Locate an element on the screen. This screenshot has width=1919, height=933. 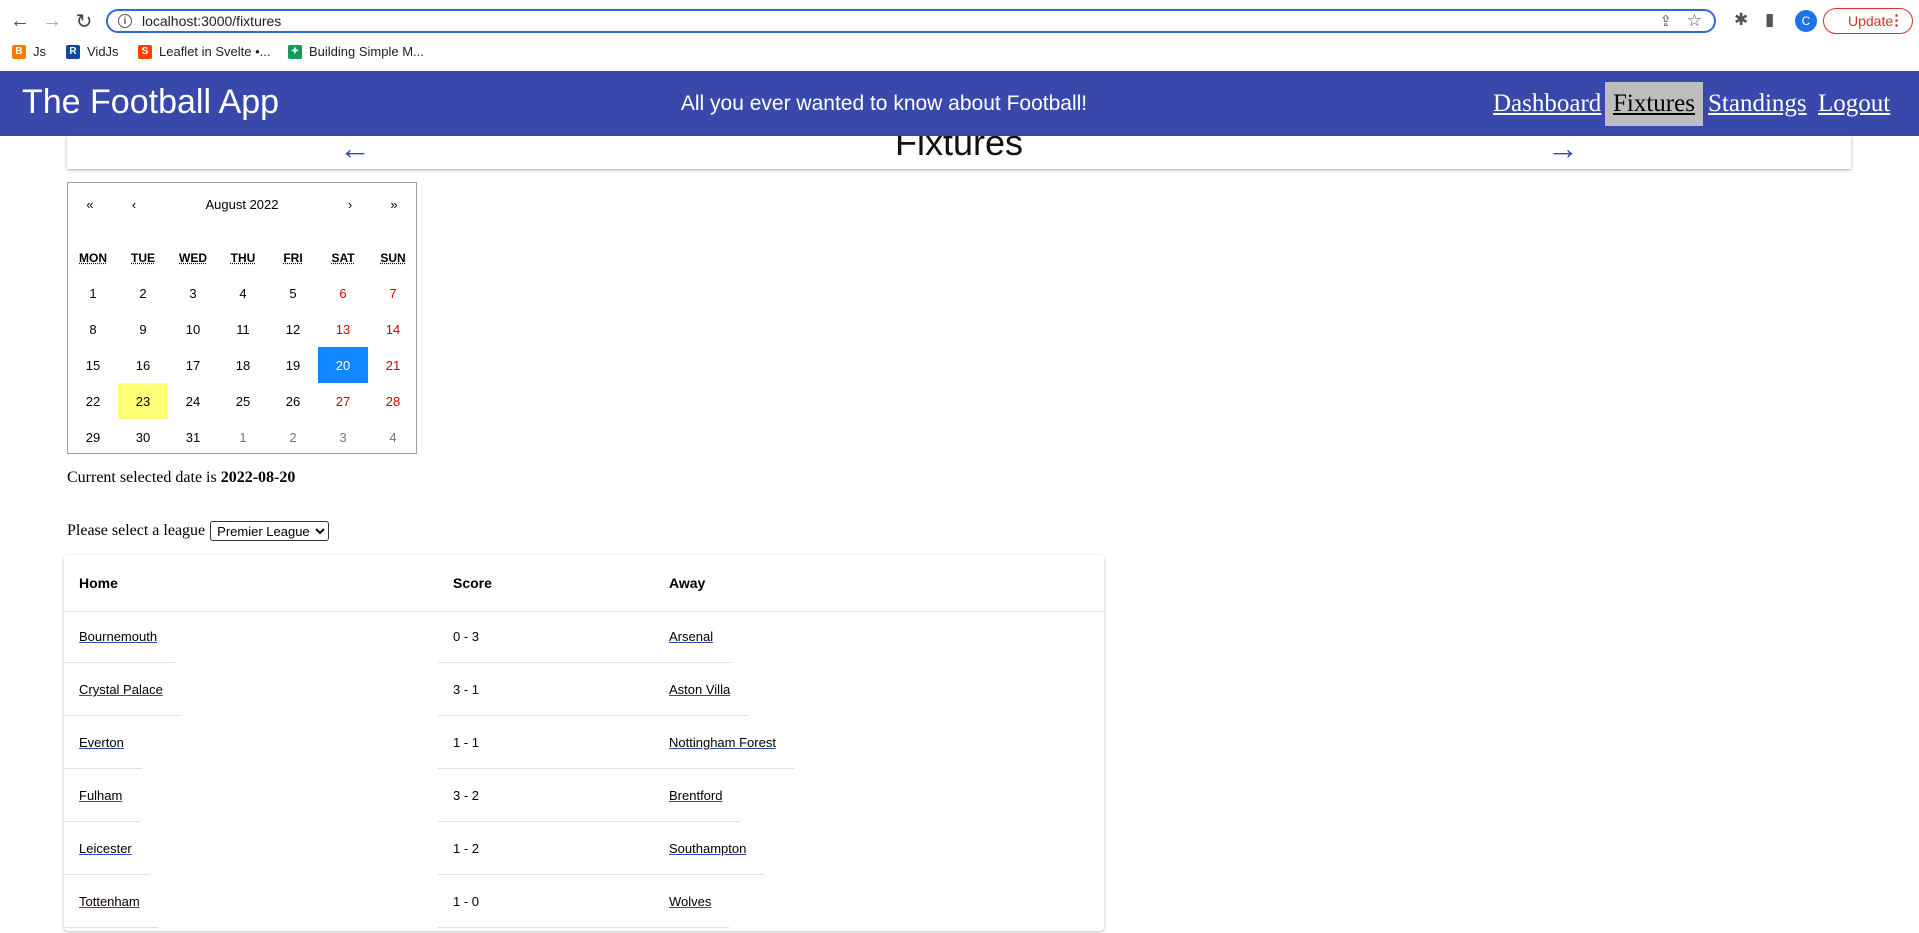
bookmark-vidjs: R VidJs is located at coordinates (92, 51).